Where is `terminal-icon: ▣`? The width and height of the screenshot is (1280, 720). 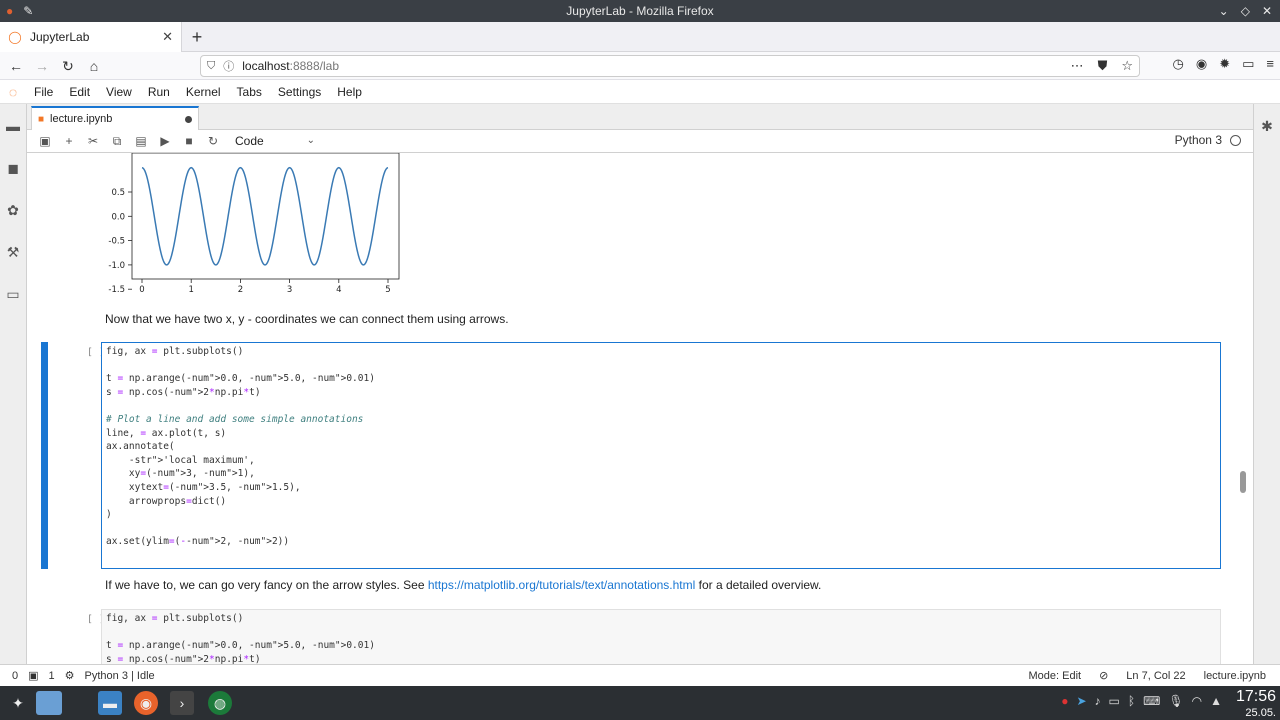
terminal-icon: ▣ is located at coordinates (33, 675).